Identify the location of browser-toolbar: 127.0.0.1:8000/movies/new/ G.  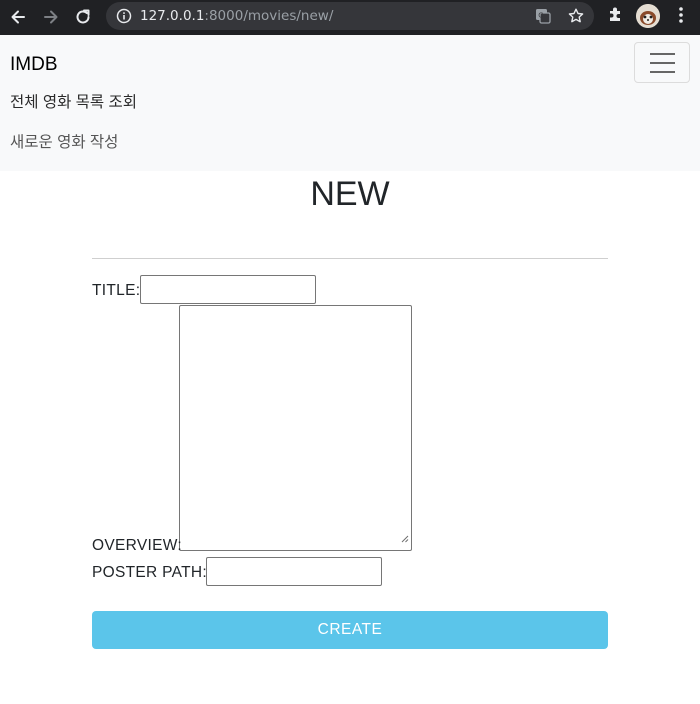
(350, 17).